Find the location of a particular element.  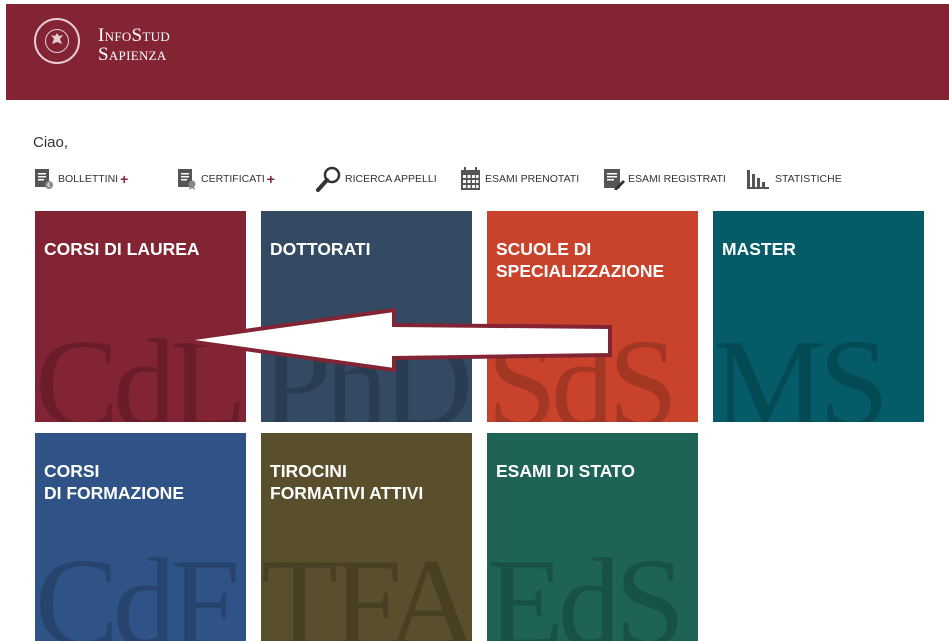

eagle-icon is located at coordinates (57, 38).